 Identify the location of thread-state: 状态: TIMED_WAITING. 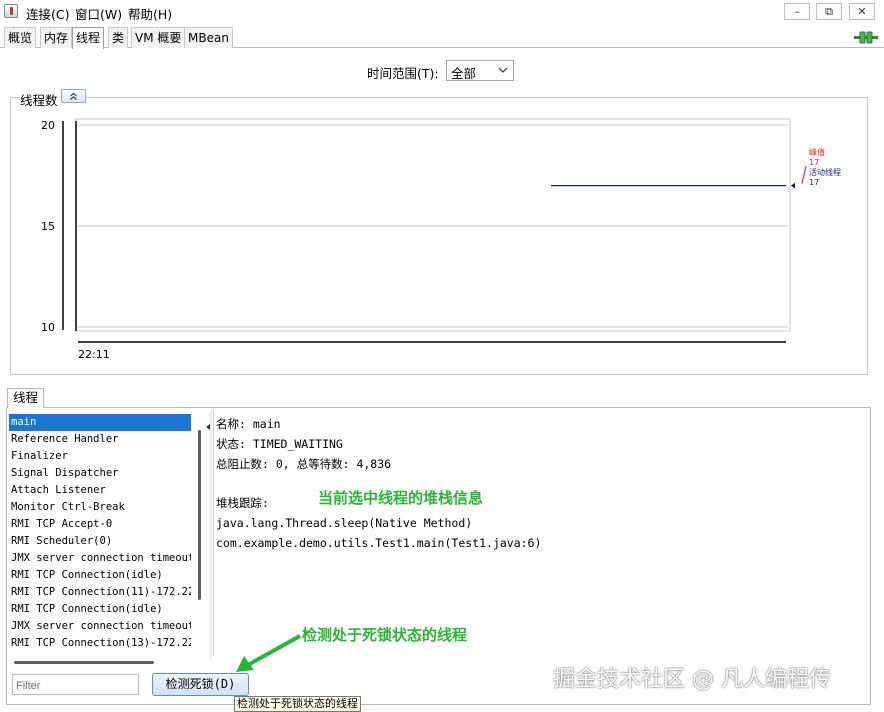
(279, 444).